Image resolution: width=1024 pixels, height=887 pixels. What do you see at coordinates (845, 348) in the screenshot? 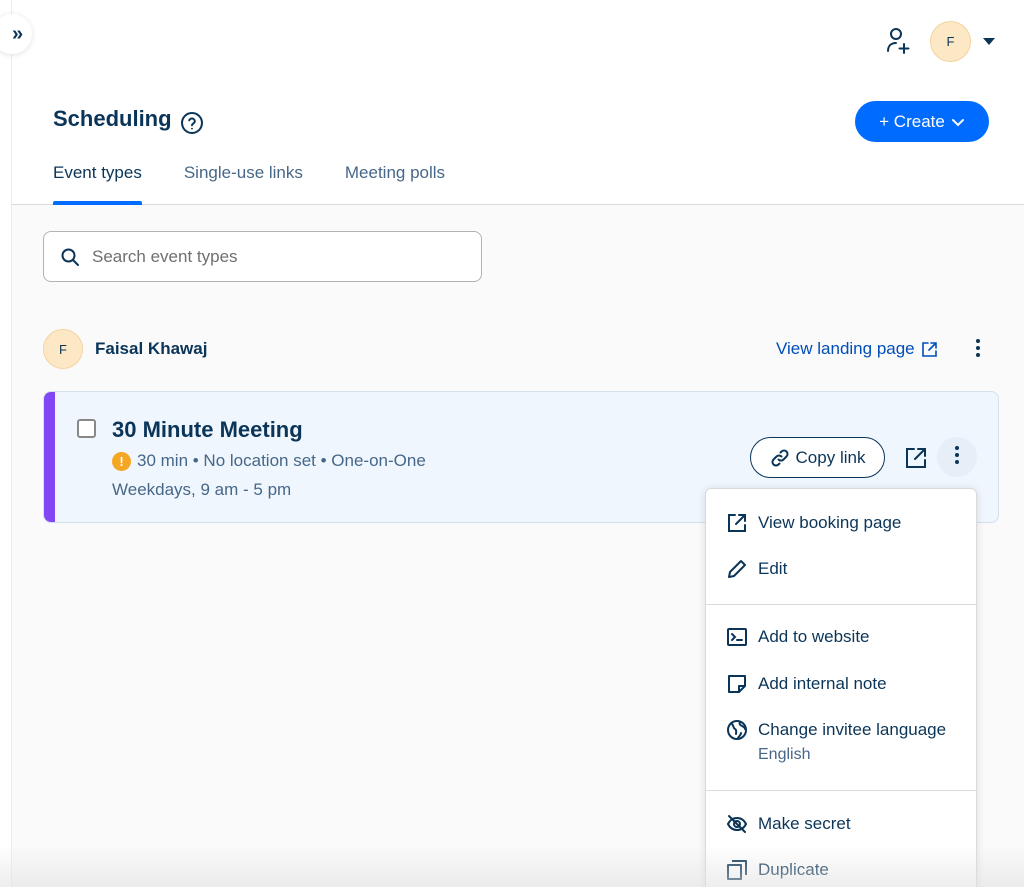
I see `view-landing-page-label: View landing page` at bounding box center [845, 348].